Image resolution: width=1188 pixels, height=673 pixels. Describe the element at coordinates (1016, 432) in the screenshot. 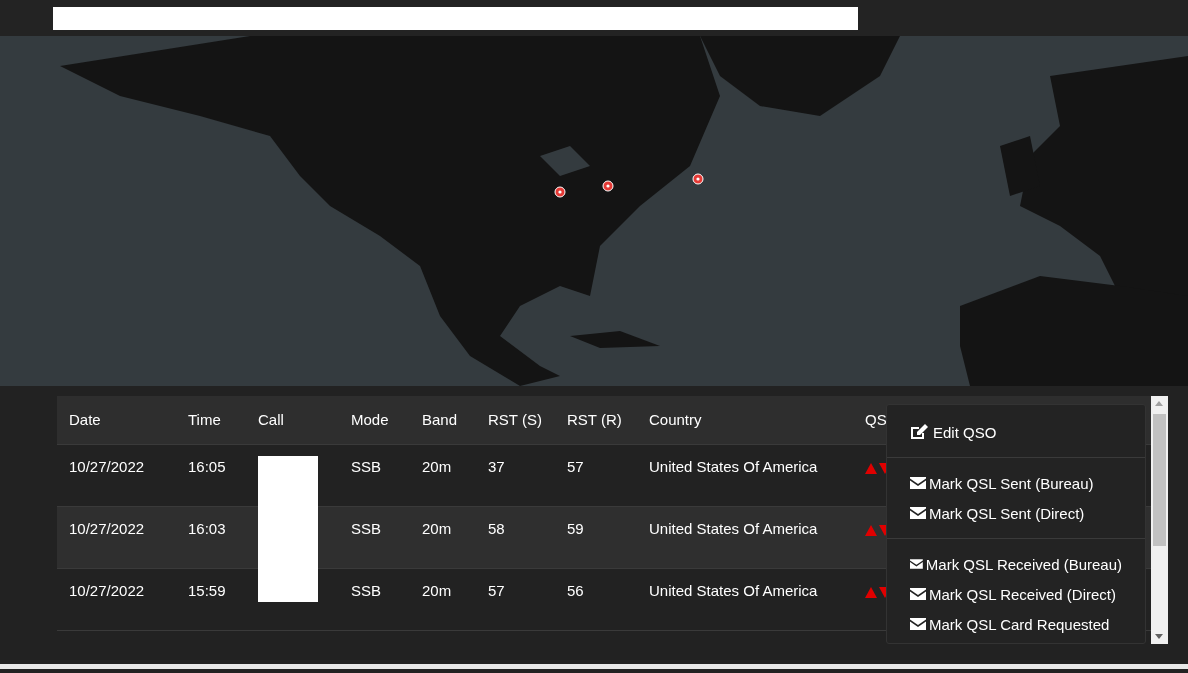

I see `menu-item: Edit QSO` at that location.